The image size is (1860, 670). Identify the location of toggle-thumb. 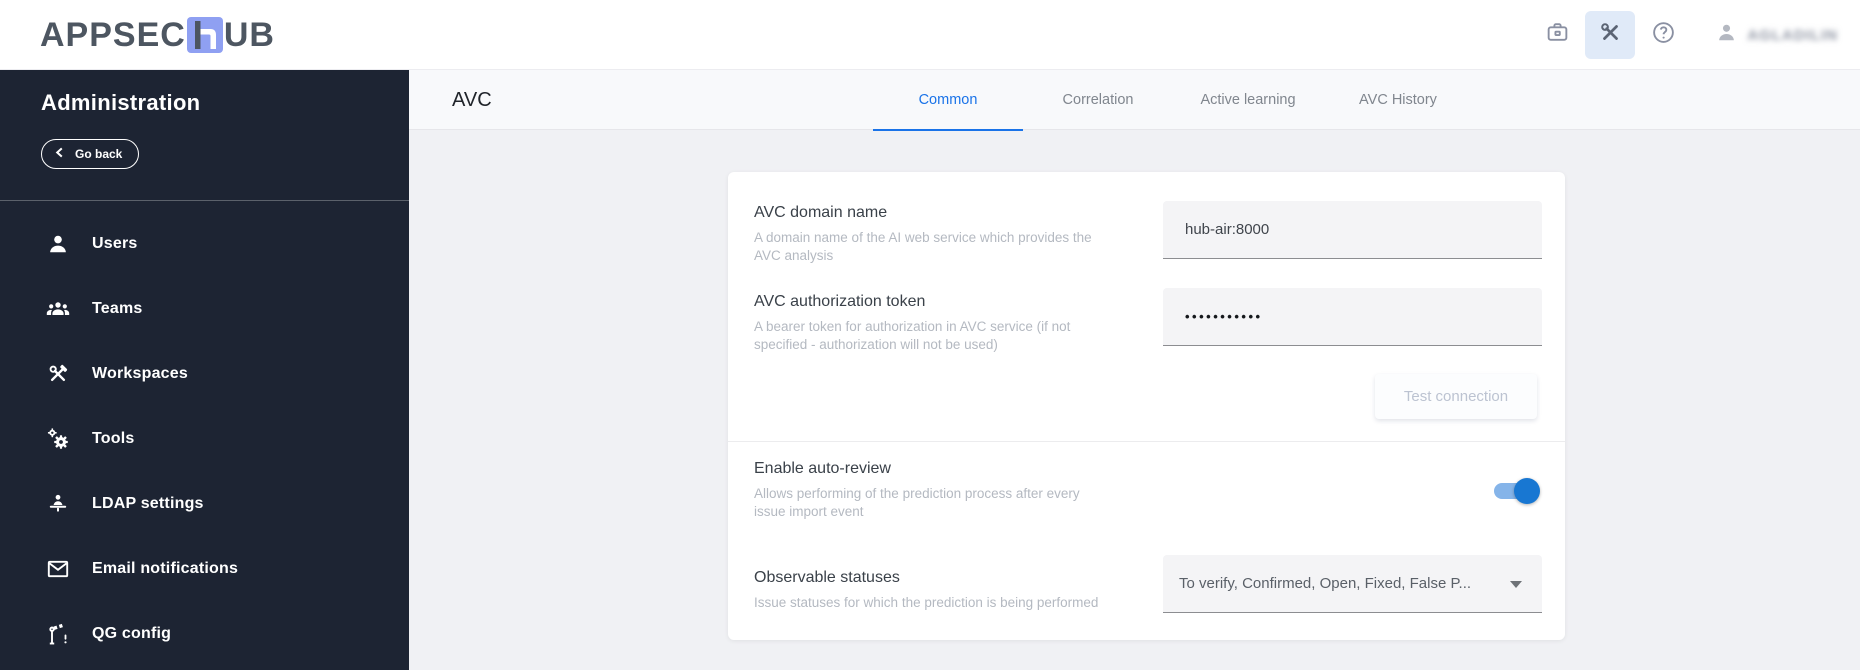
(1527, 491).